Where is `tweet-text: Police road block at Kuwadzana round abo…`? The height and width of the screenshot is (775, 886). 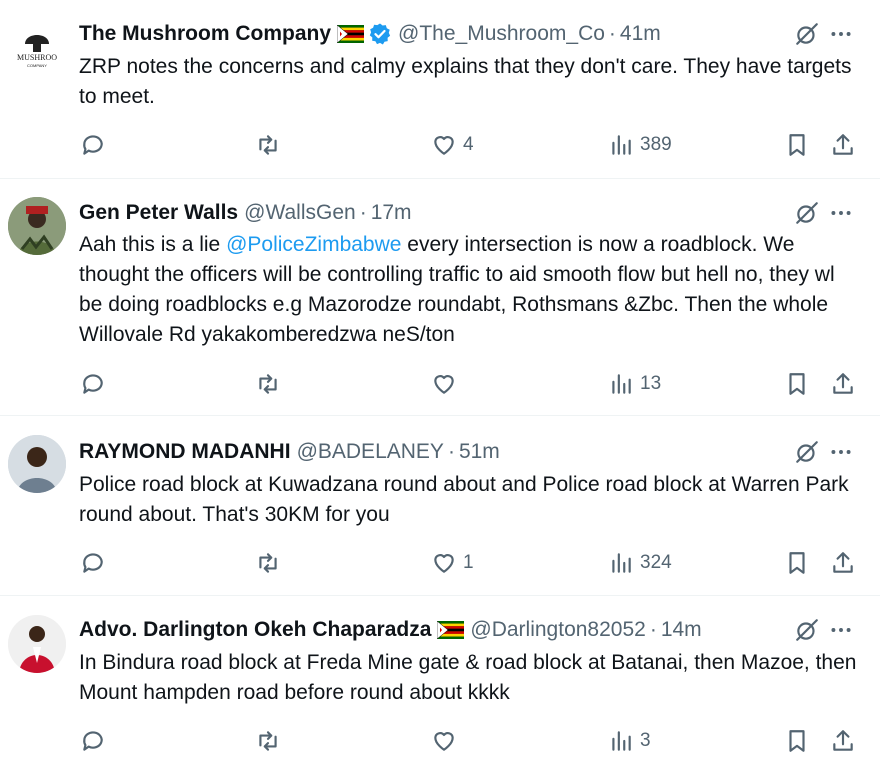 tweet-text: Police road block at Kuwadzana round abo… is located at coordinates (469, 500).